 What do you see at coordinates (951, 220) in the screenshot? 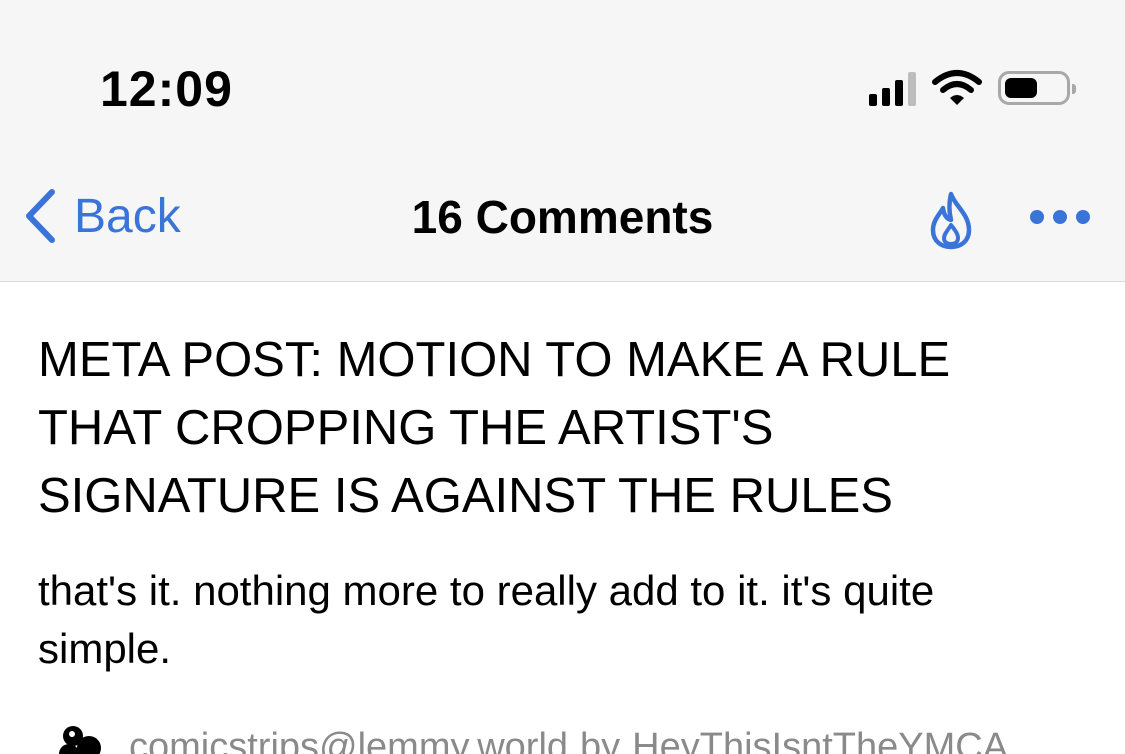
I see `flame-icon` at bounding box center [951, 220].